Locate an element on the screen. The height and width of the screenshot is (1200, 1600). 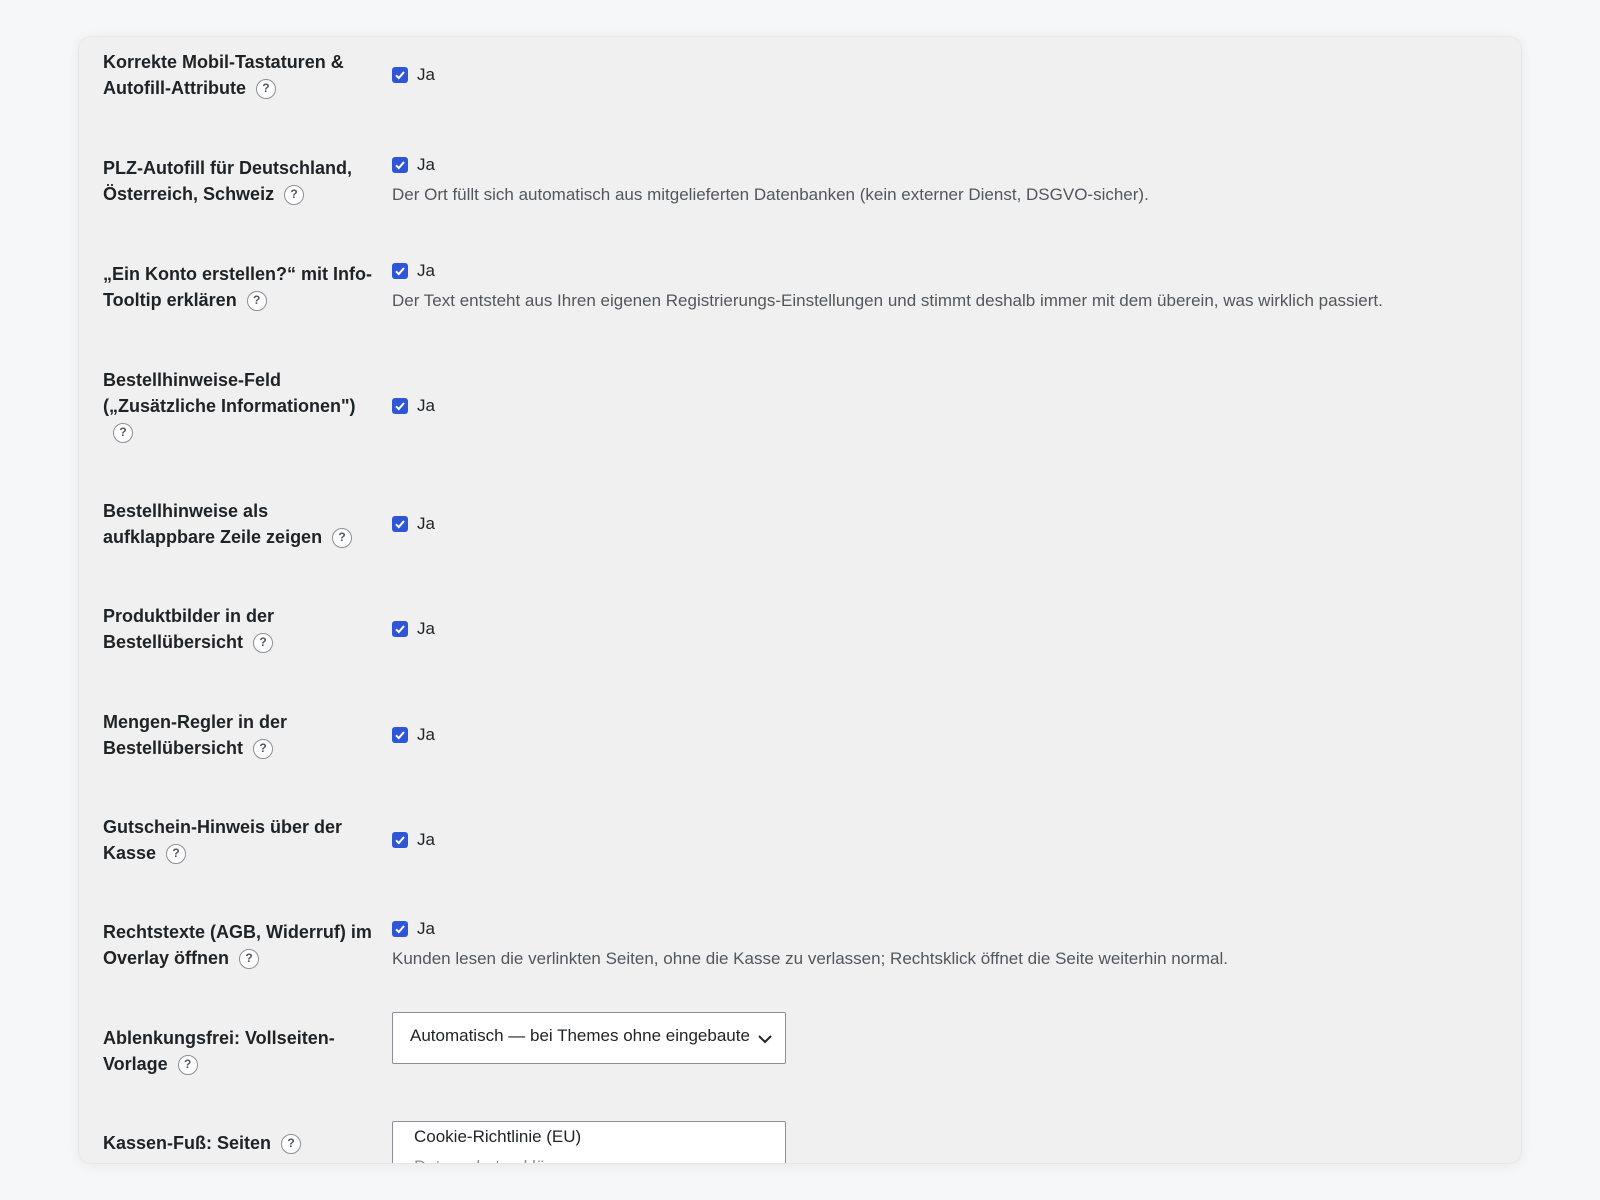
setting-label: Ablenkungsfrei: Vollseiten-Vorlage? is located at coordinates (219, 1051).